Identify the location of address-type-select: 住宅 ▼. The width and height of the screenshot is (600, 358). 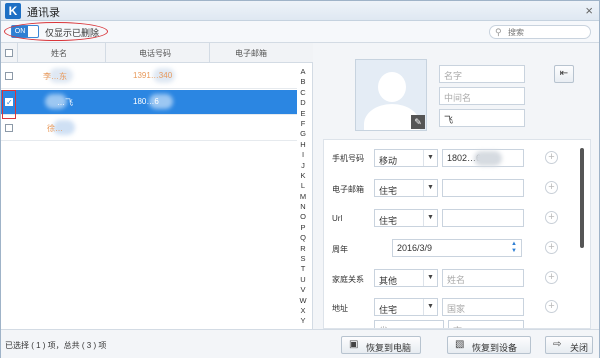
(406, 307).